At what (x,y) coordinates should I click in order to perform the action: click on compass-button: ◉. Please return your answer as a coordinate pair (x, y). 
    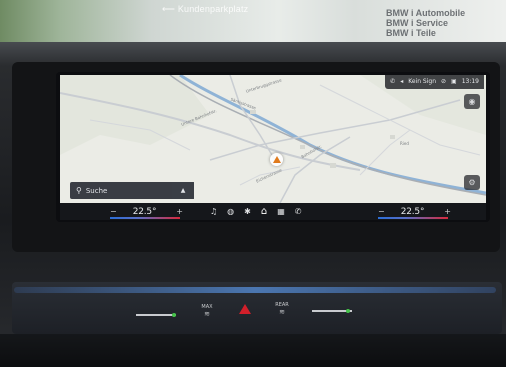
    Looking at the image, I should click on (472, 101).